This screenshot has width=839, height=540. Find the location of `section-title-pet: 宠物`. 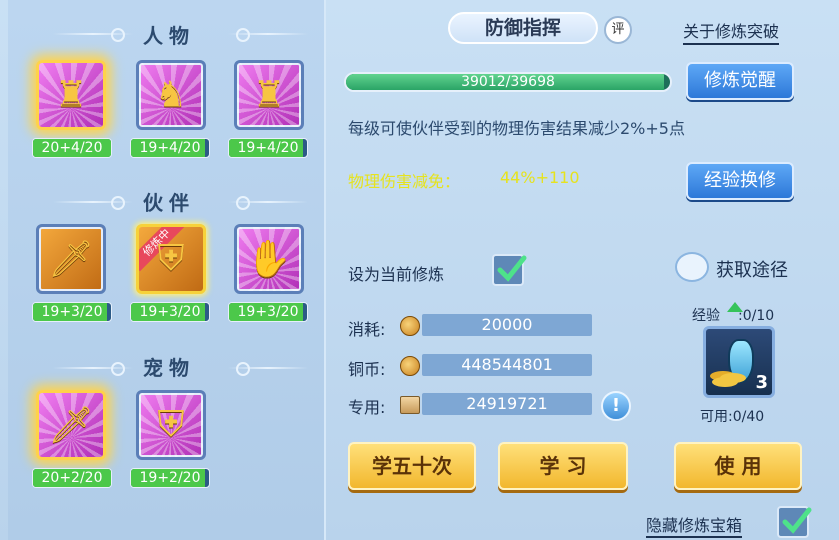

section-title-pet: 宠物 is located at coordinates (169, 368).